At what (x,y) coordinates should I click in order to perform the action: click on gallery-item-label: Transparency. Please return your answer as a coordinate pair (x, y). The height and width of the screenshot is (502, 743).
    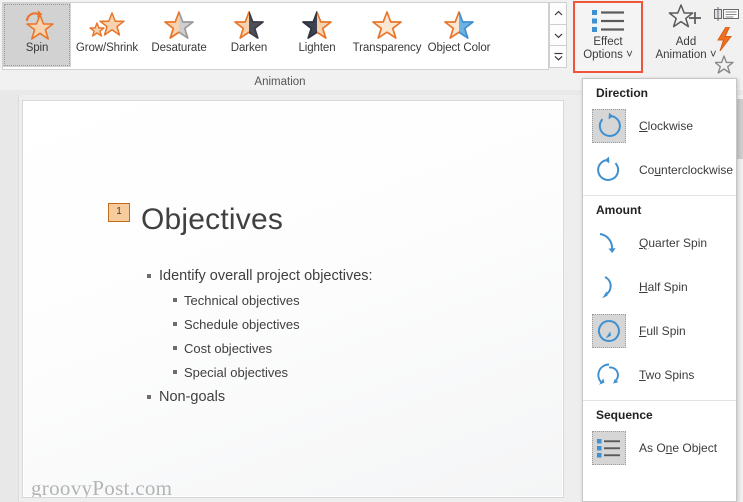
    Looking at the image, I should click on (387, 48).